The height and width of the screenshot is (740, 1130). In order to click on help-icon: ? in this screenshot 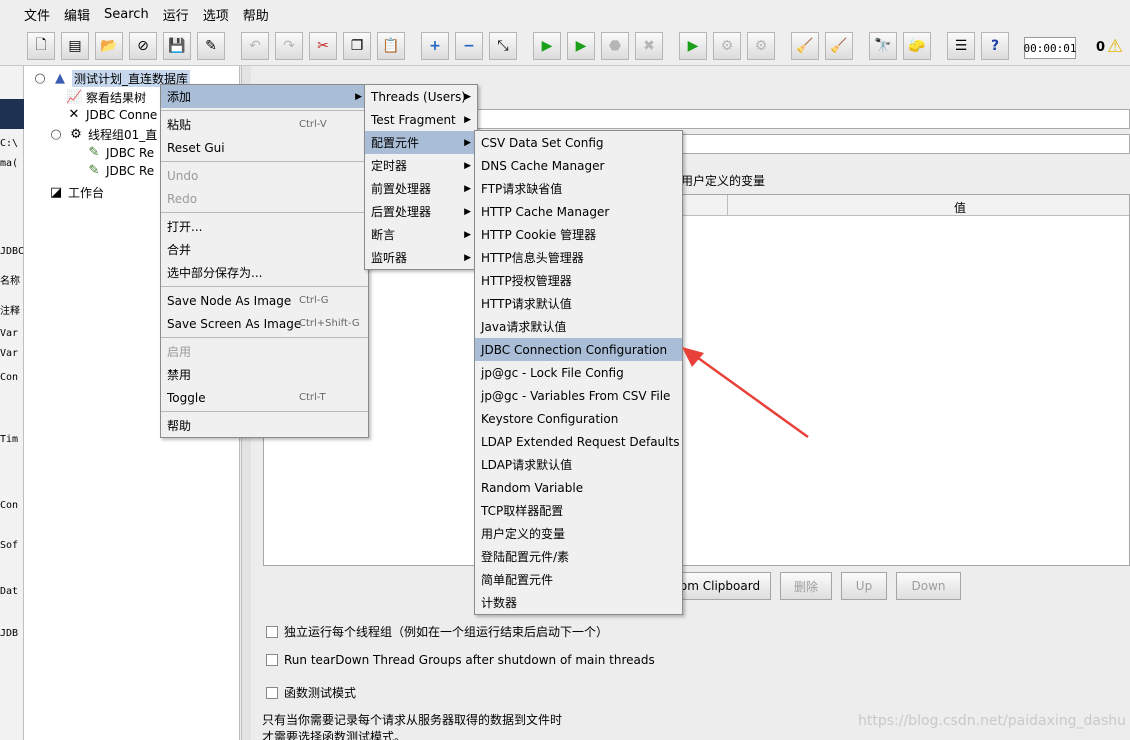, I will do `click(995, 46)`.